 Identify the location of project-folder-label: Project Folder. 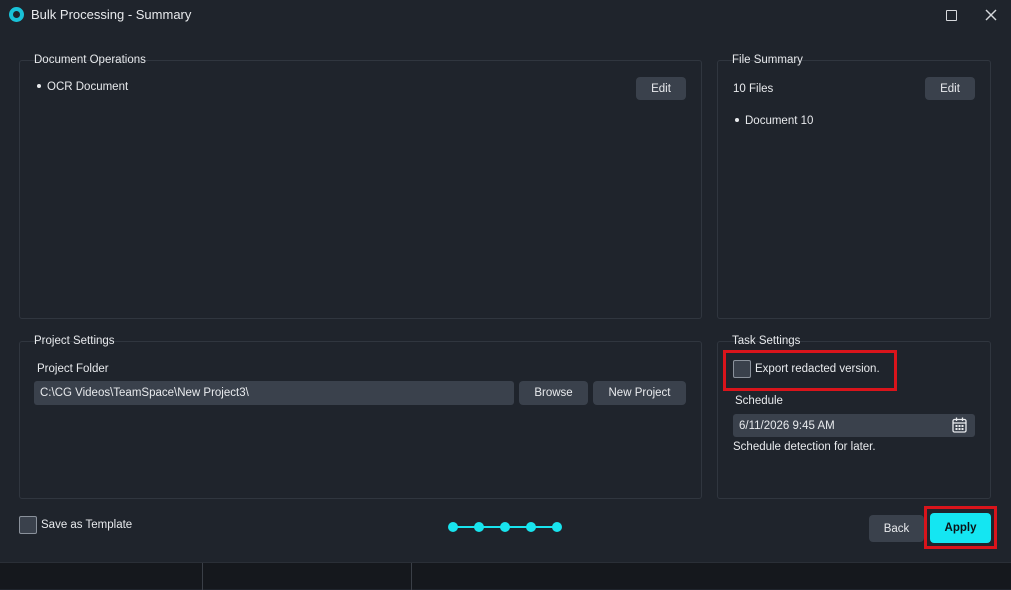
(73, 369).